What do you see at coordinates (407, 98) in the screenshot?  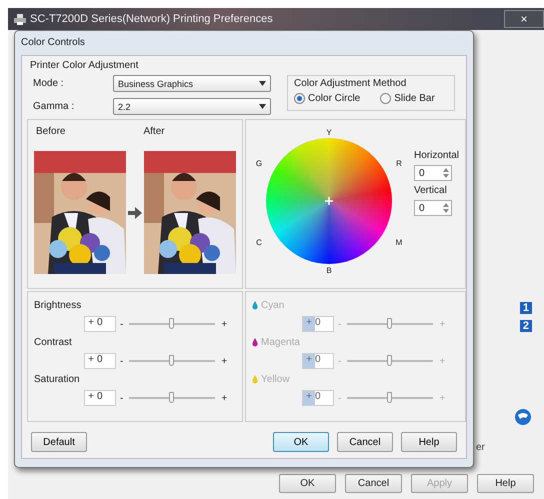 I see `radio-option: Slide Bar` at bounding box center [407, 98].